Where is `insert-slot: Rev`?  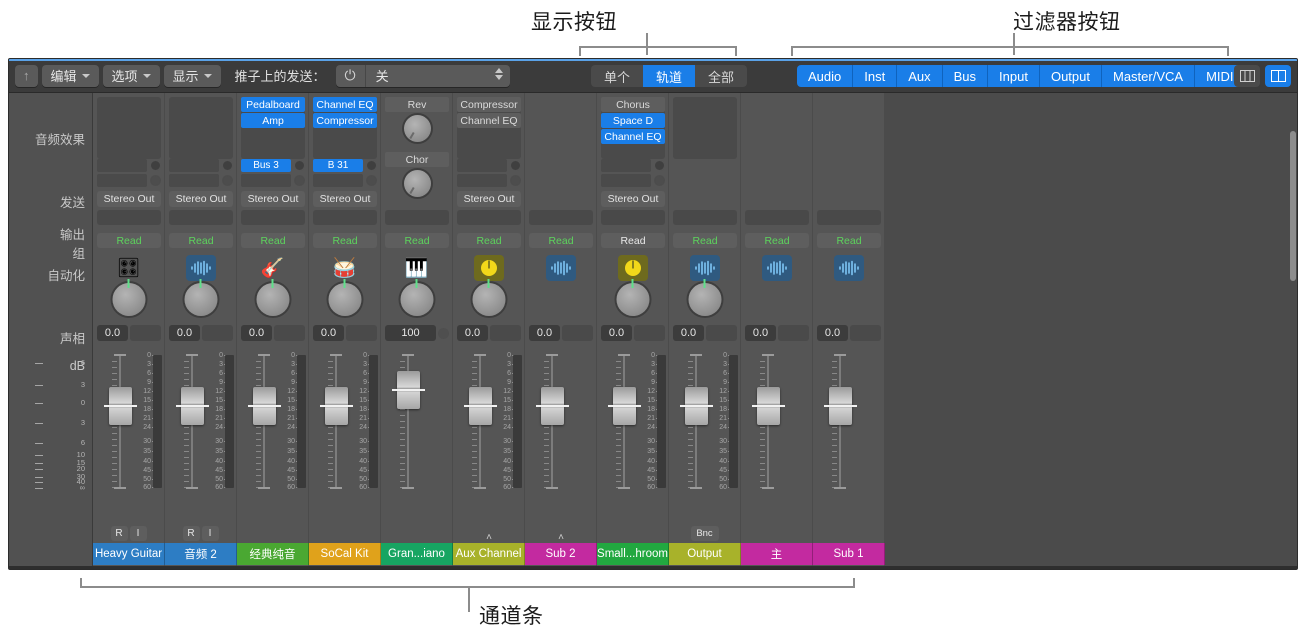
insert-slot: Rev is located at coordinates (417, 104).